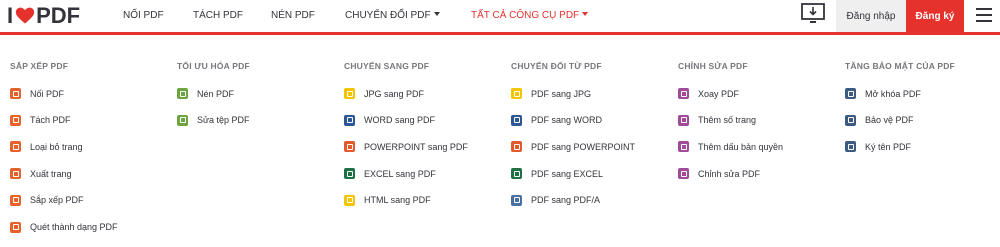 The image size is (1000, 247). Describe the element at coordinates (50, 120) in the screenshot. I see `tool-label: Tách PDF` at that location.